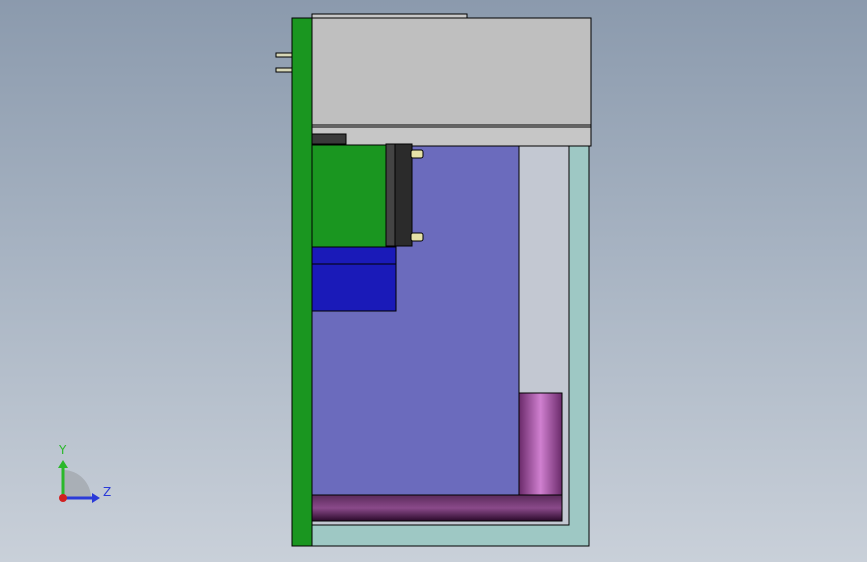  Describe the element at coordinates (451, 69) in the screenshot. I see `enclosure-top` at that location.